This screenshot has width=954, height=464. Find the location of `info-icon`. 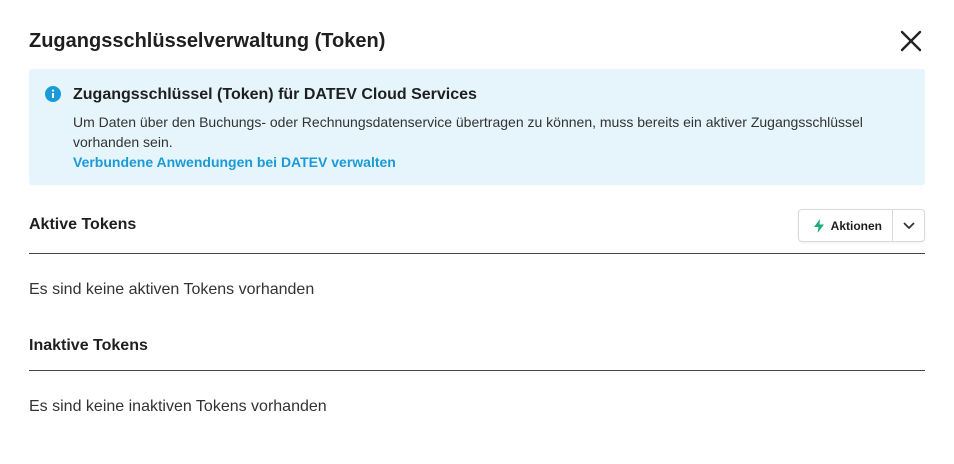

info-icon is located at coordinates (53, 94).